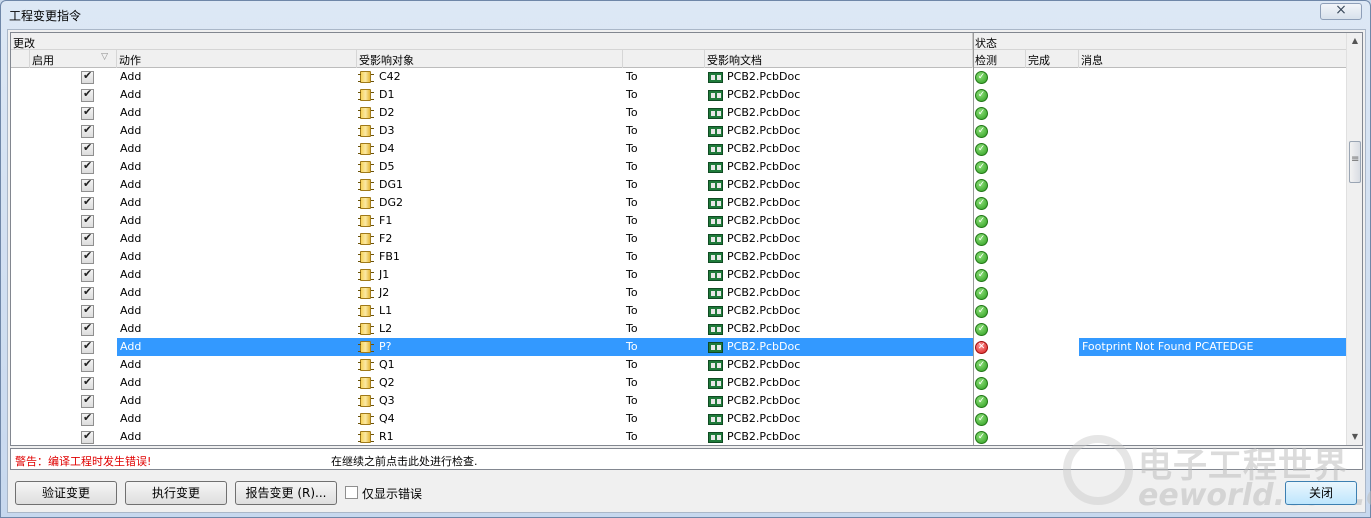 Image resolution: width=1371 pixels, height=518 pixels. I want to click on scroll-down-icon: ▼, so click(1354, 437).